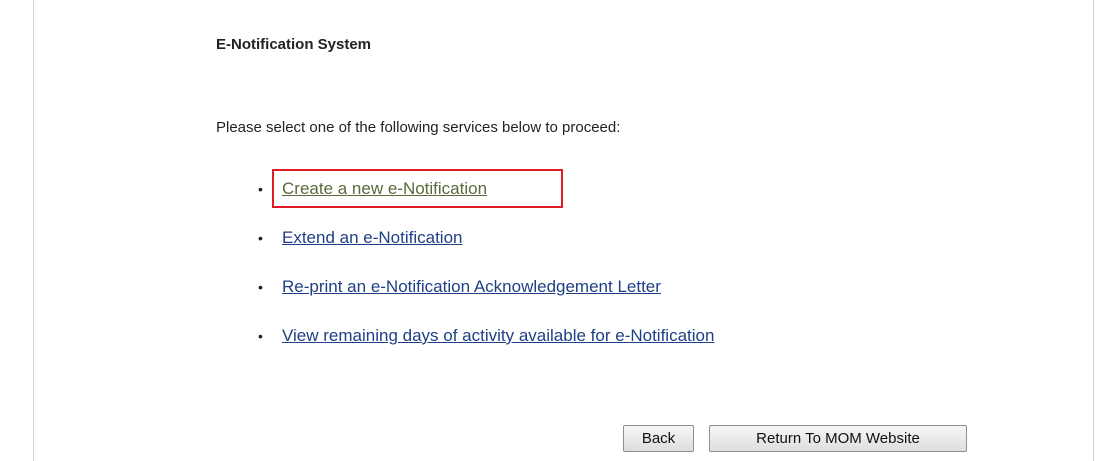  I want to click on return-to-mom-website-button: Return To MOM Website, so click(838, 438).